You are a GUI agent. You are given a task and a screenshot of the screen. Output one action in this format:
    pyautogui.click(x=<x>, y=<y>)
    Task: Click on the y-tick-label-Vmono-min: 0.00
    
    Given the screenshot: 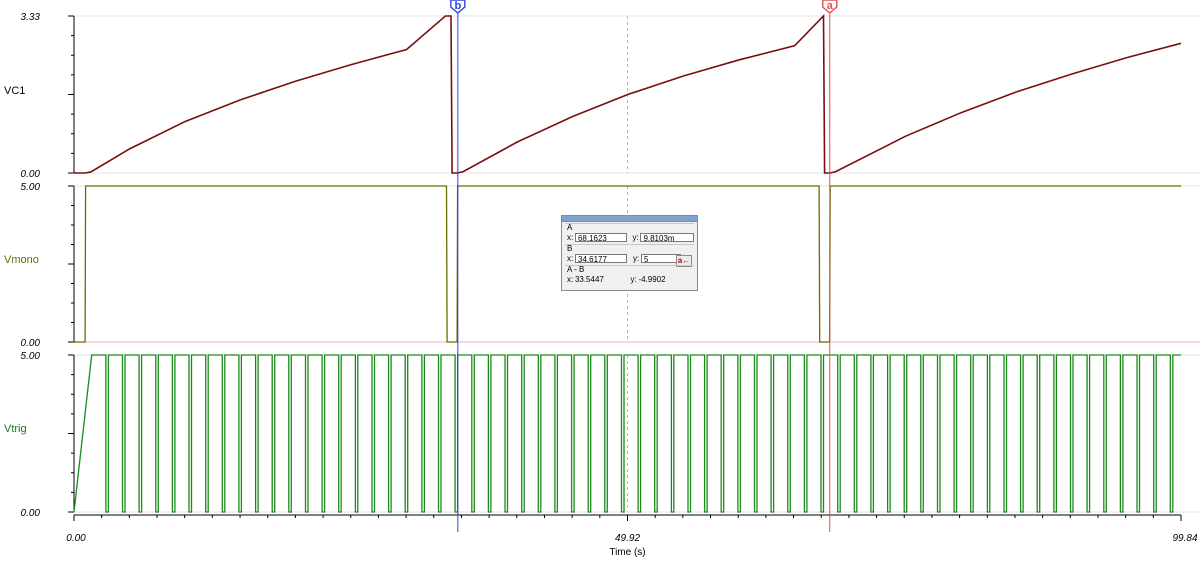 What is the action you would take?
    pyautogui.click(x=31, y=343)
    